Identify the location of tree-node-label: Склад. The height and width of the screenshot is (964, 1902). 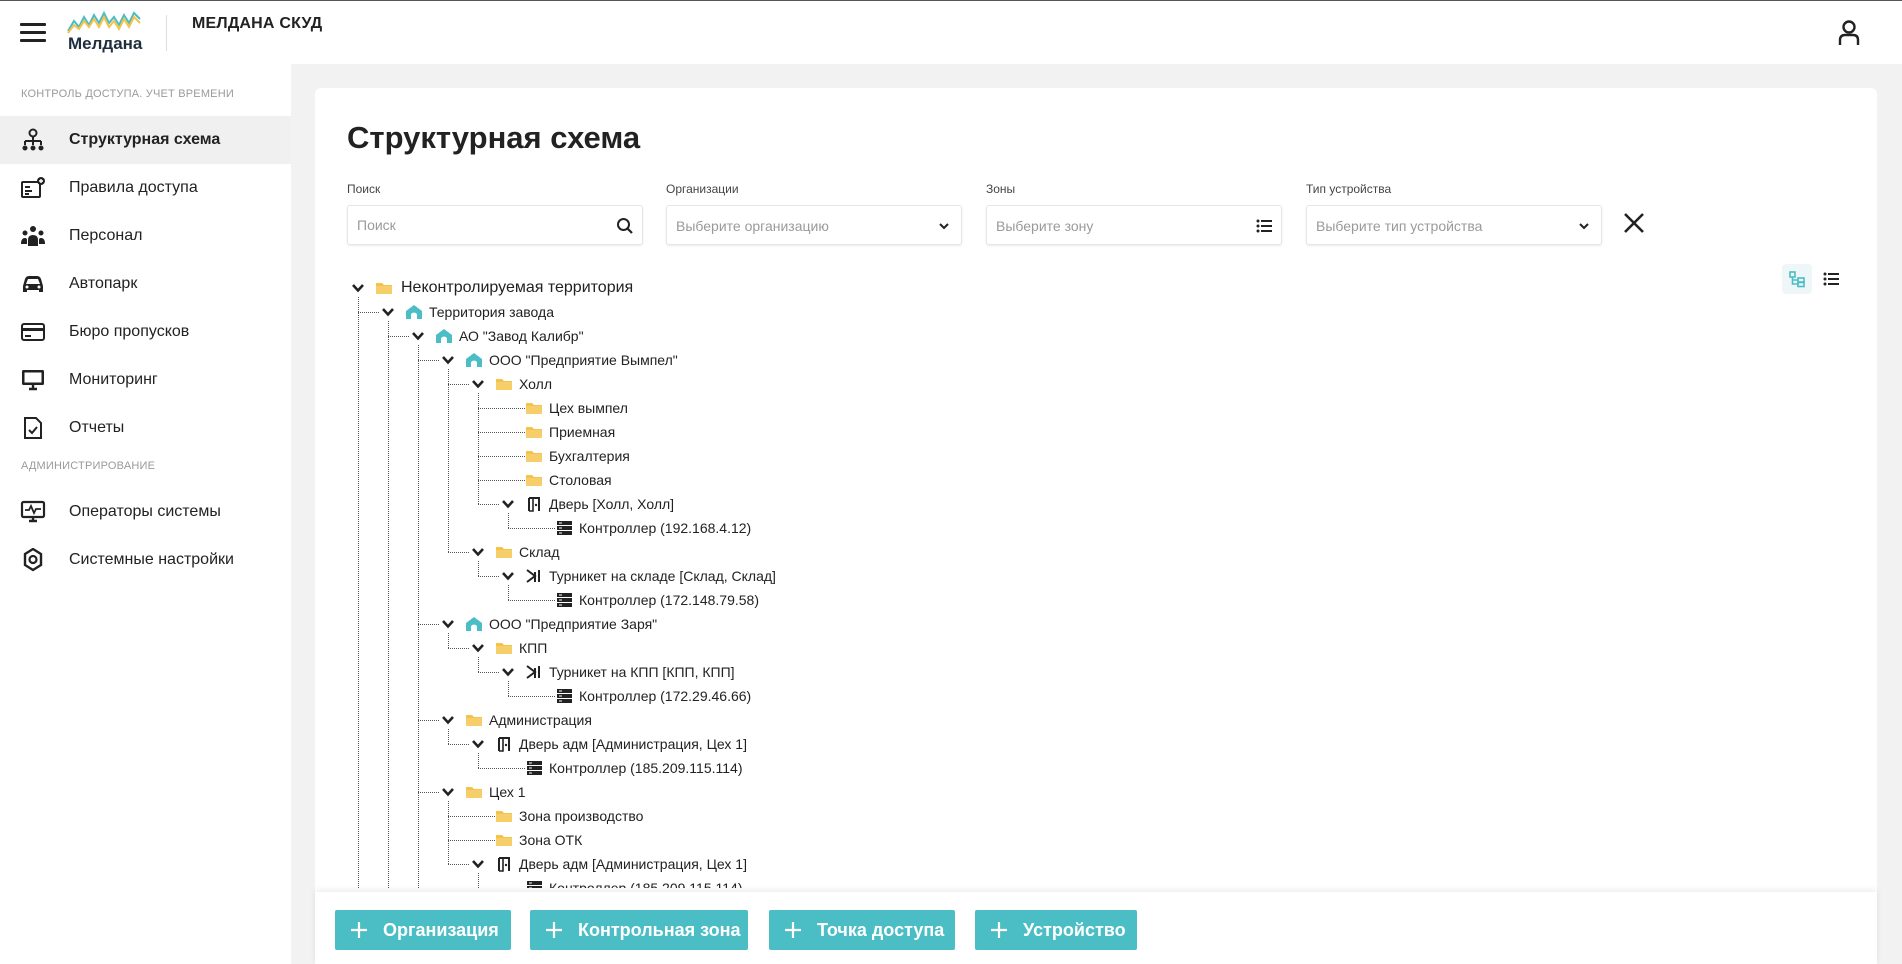
(539, 552).